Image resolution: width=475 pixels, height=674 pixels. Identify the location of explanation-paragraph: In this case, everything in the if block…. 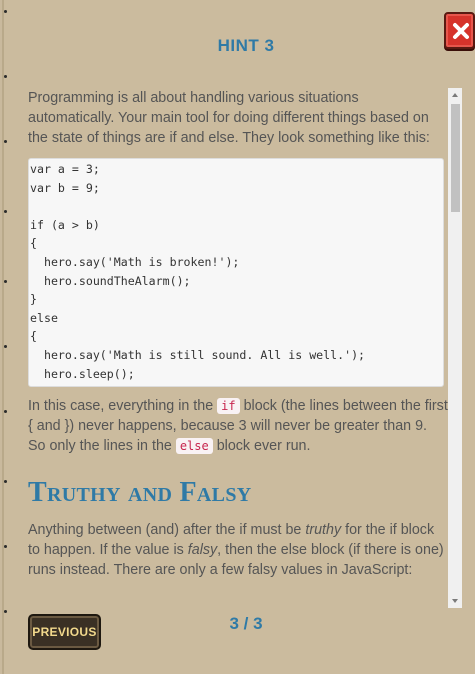
(238, 426).